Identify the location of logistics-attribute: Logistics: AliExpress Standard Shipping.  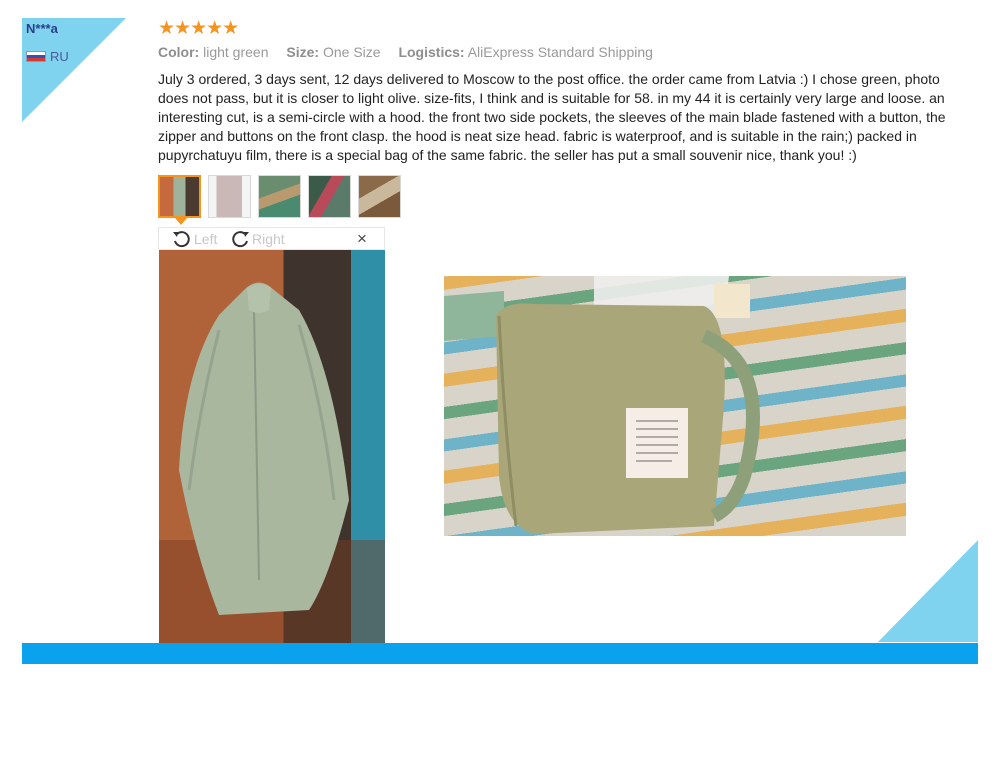
(525, 52).